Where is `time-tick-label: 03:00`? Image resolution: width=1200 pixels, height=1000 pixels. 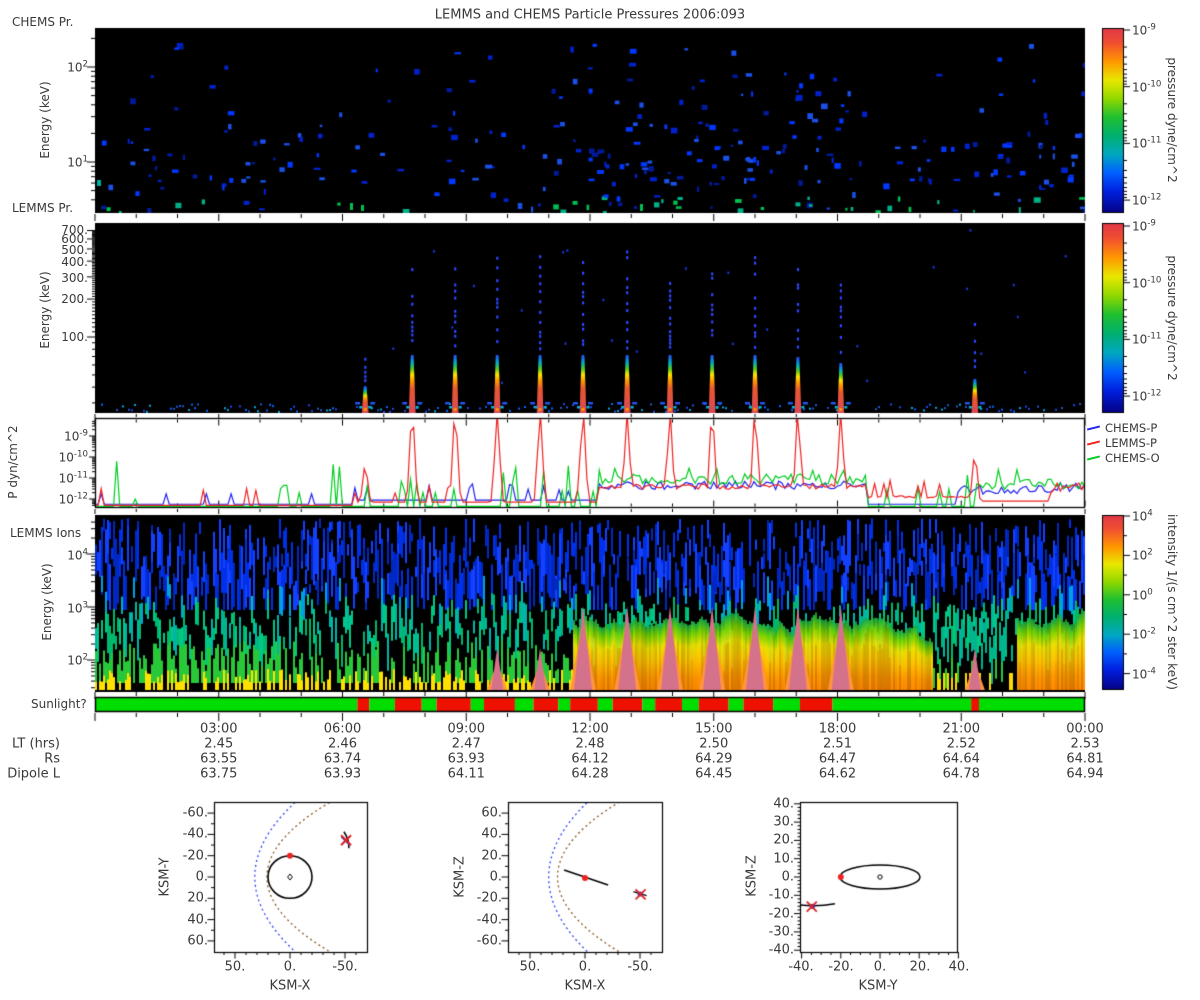
time-tick-label: 03:00 is located at coordinates (219, 729).